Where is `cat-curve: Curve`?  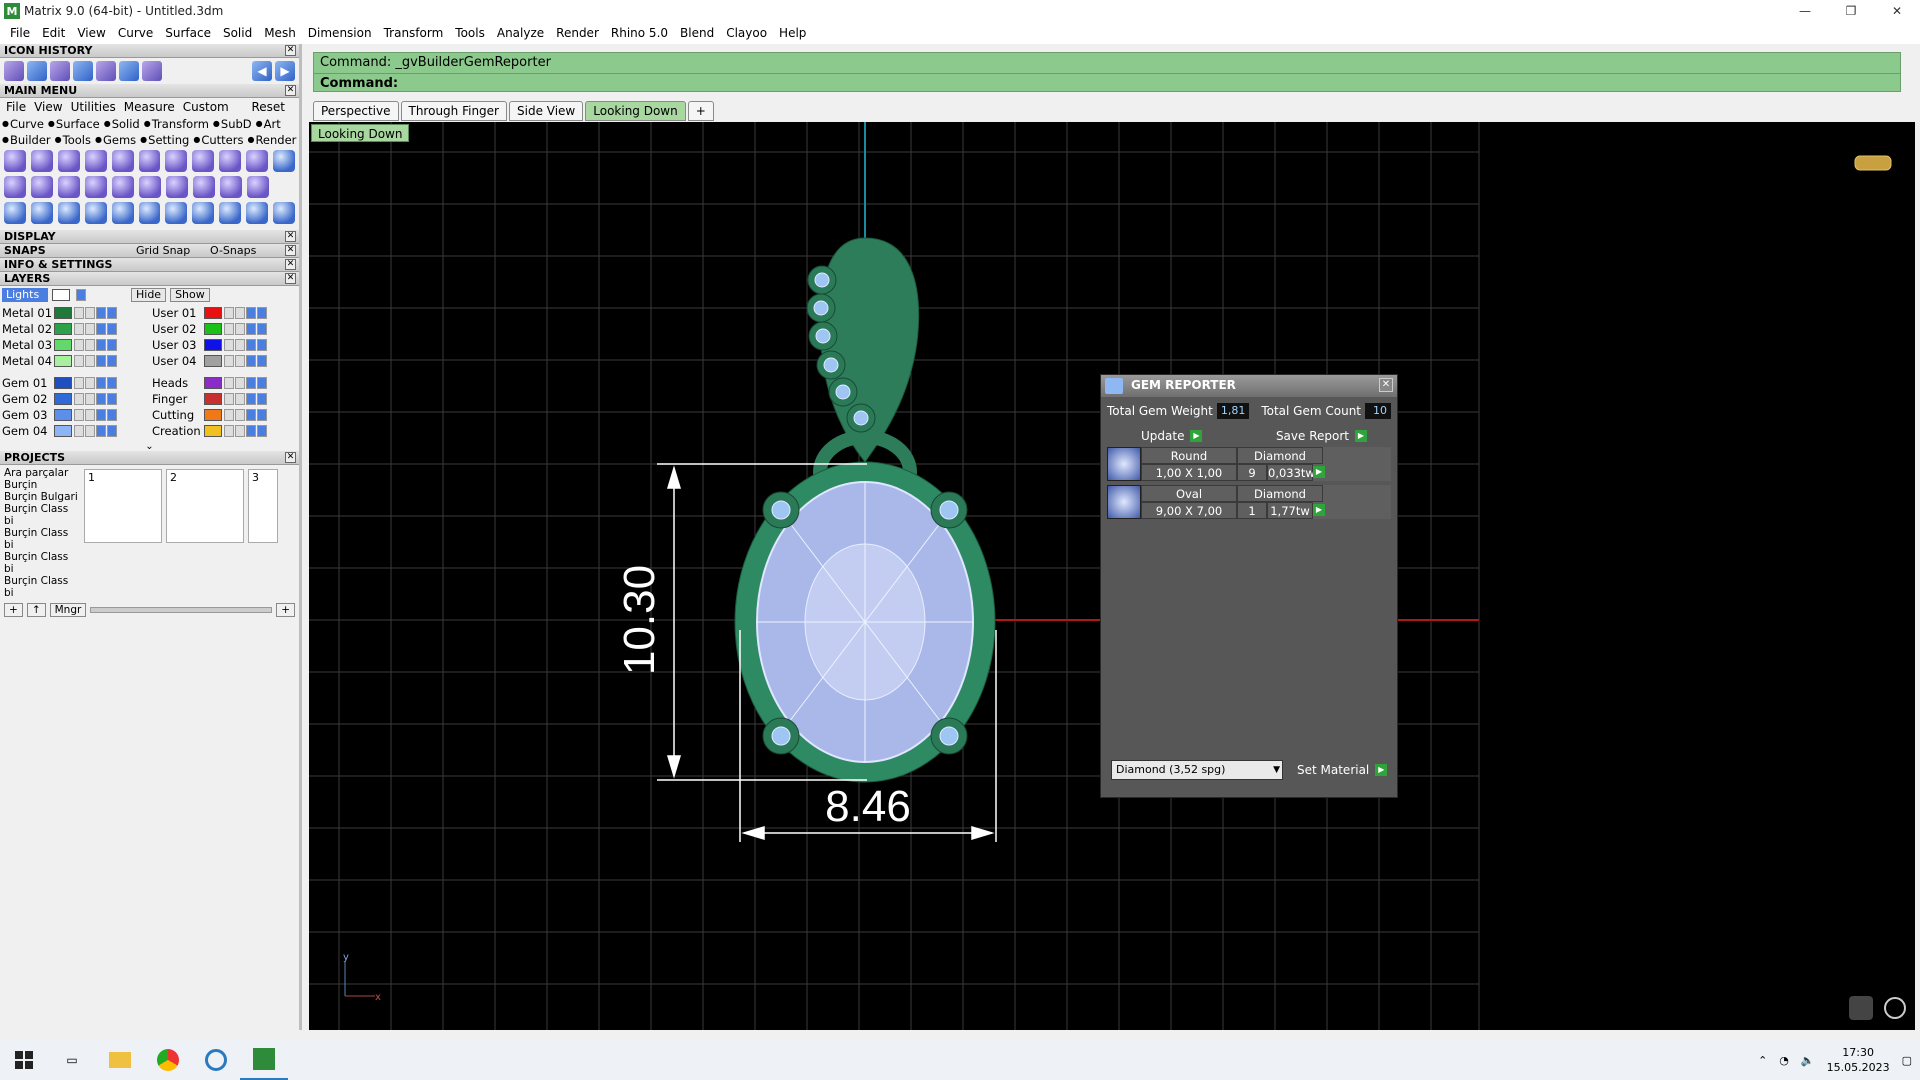
cat-curve: Curve is located at coordinates (23, 124).